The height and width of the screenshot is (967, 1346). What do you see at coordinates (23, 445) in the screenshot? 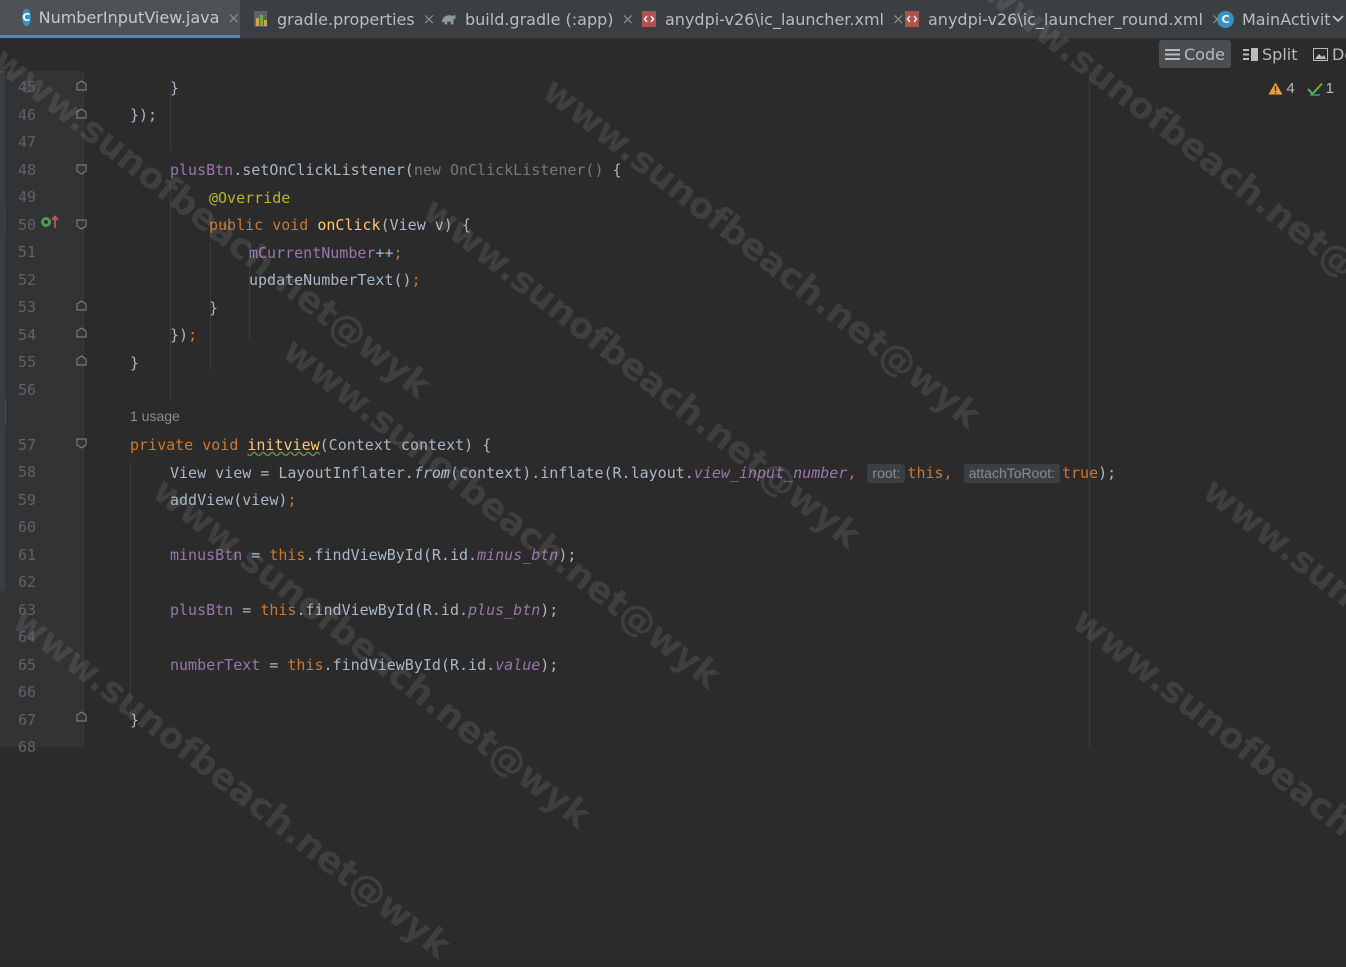
I see `line-number: 57` at bounding box center [23, 445].